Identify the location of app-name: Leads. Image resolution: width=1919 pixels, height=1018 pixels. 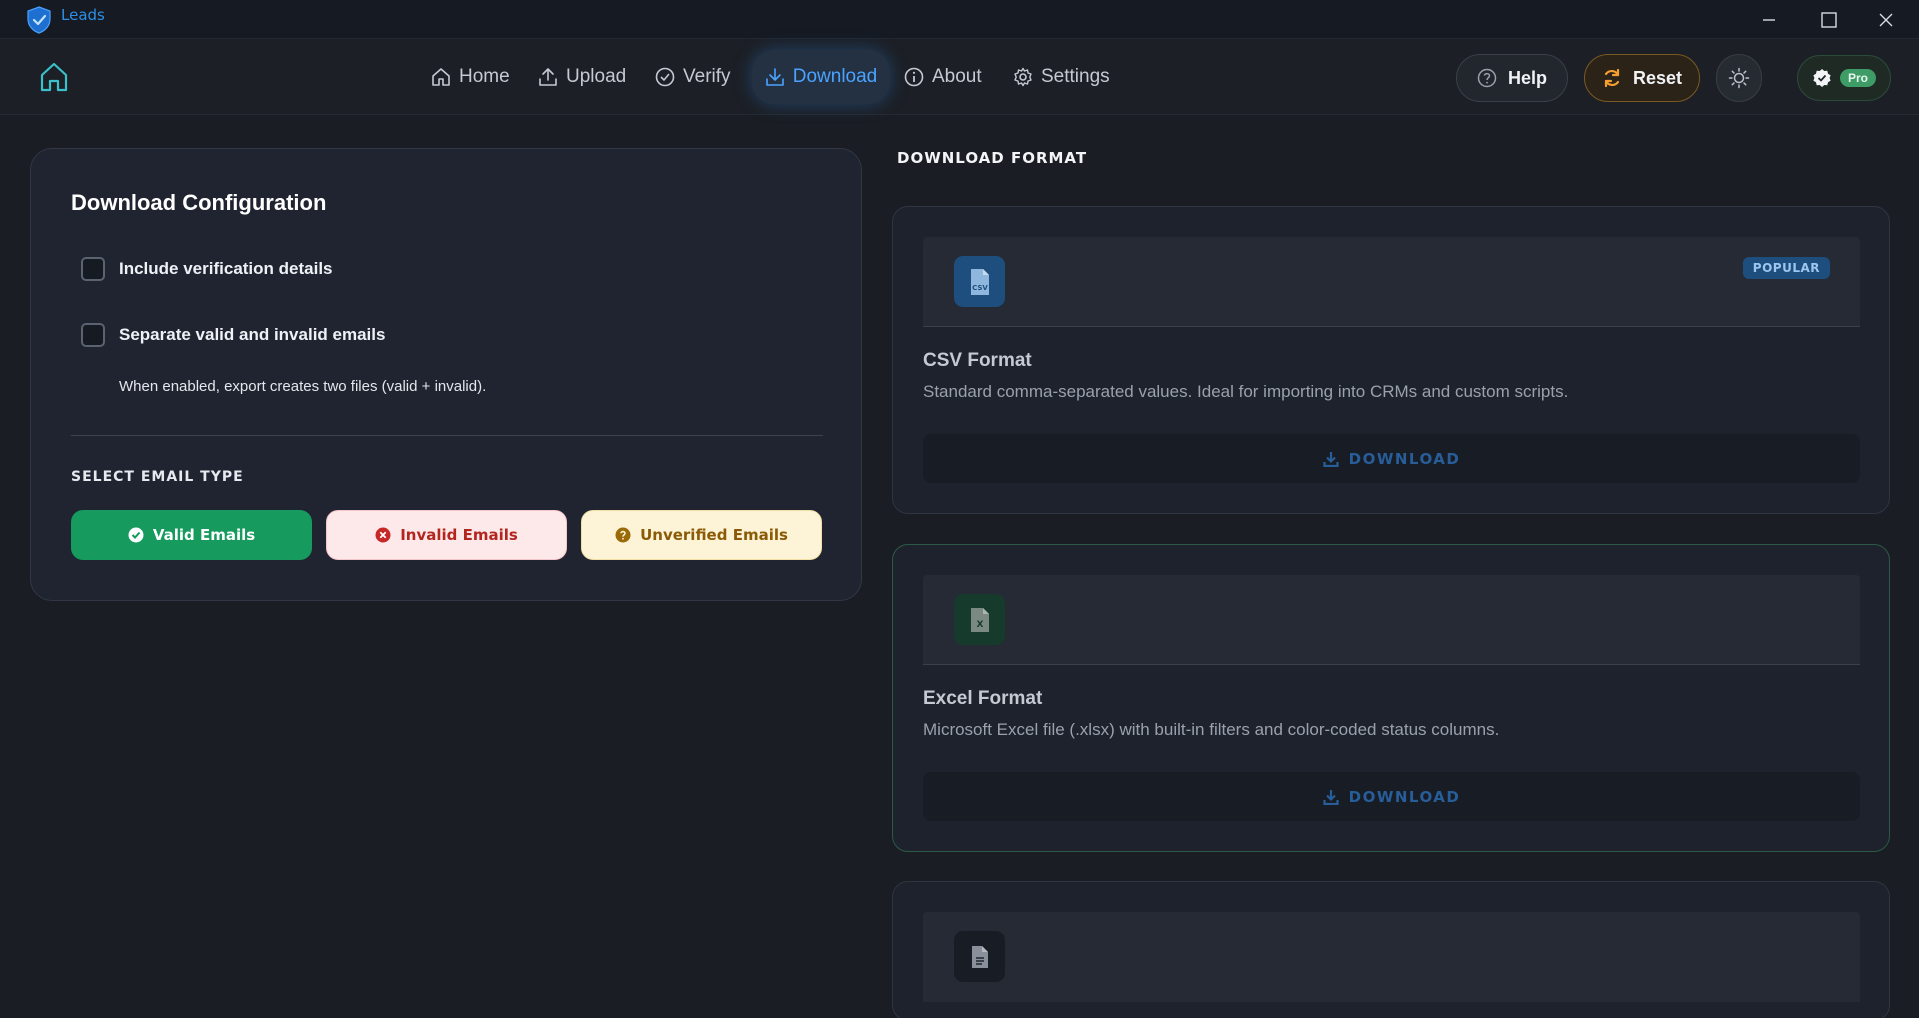
(83, 15).